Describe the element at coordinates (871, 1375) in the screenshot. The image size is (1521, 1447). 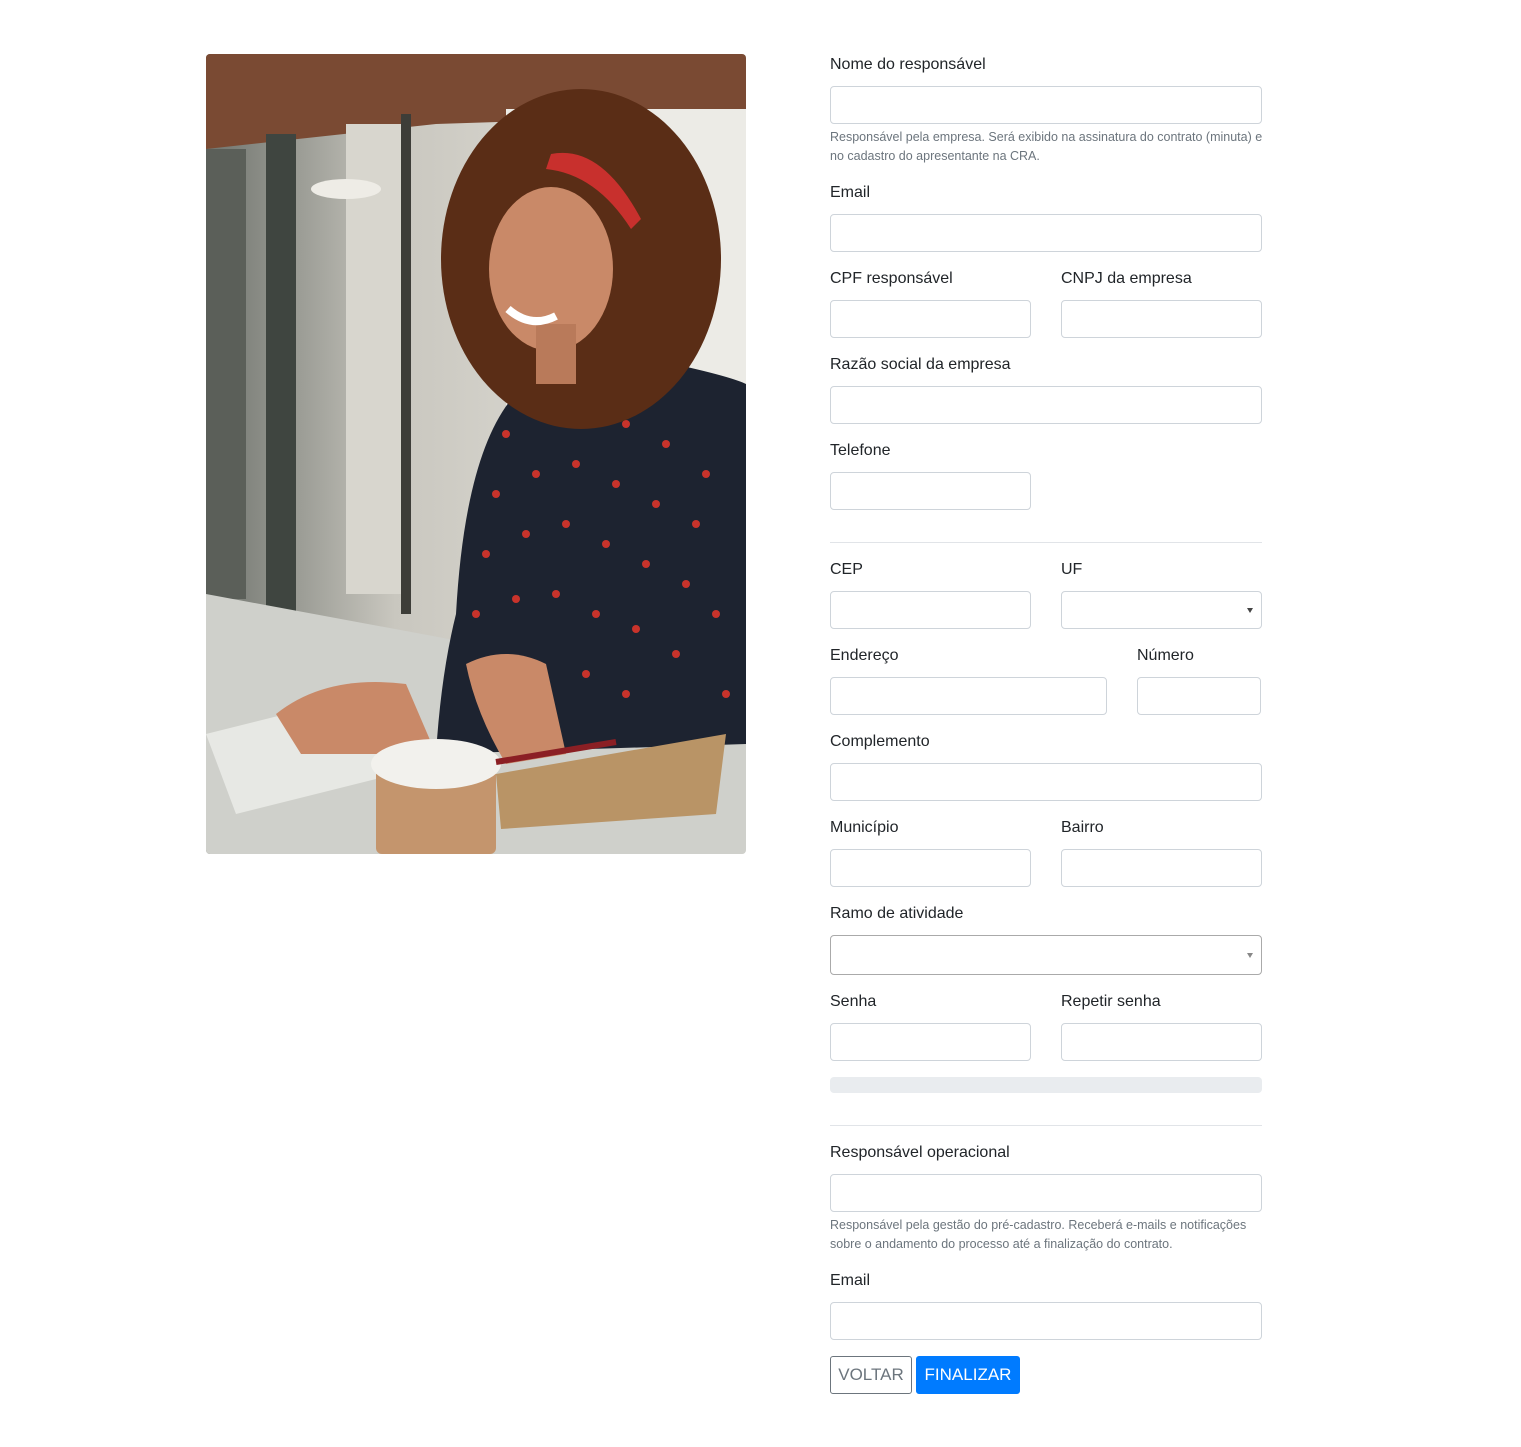
I see `back-button: VOLTAR` at that location.